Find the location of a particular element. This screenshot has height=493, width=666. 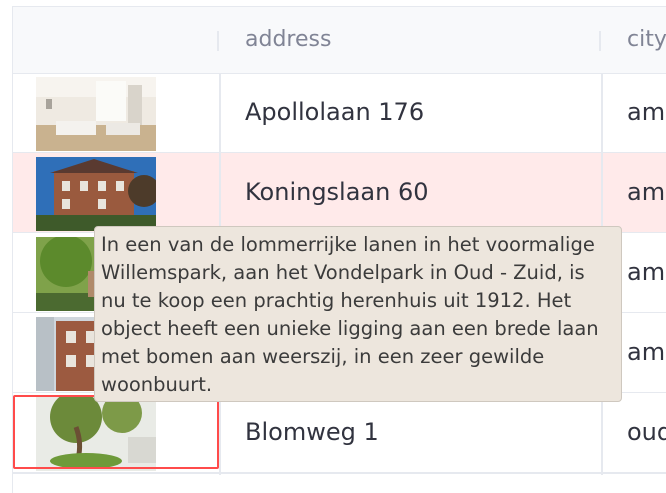

selected-cell-outline is located at coordinates (116, 432).